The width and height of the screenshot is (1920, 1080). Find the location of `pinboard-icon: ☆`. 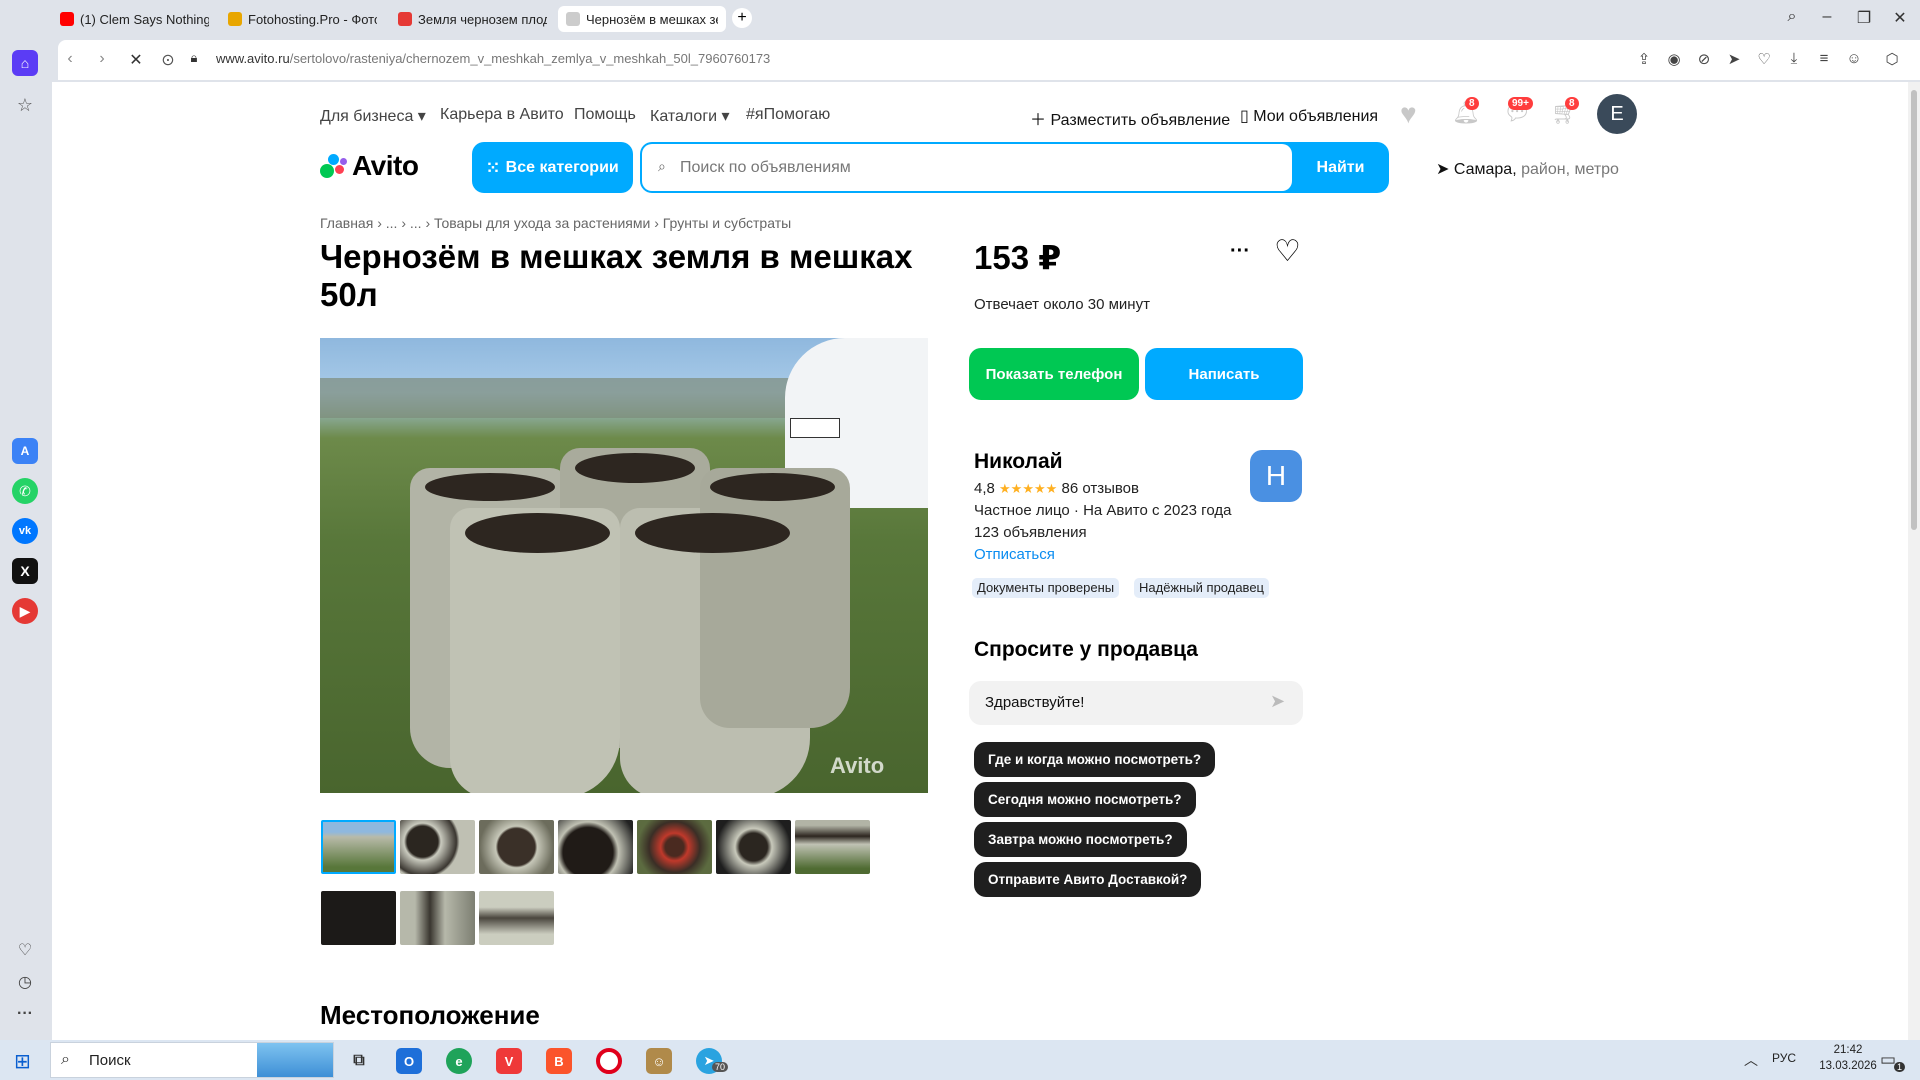

pinboard-icon: ☆ is located at coordinates (25, 105).